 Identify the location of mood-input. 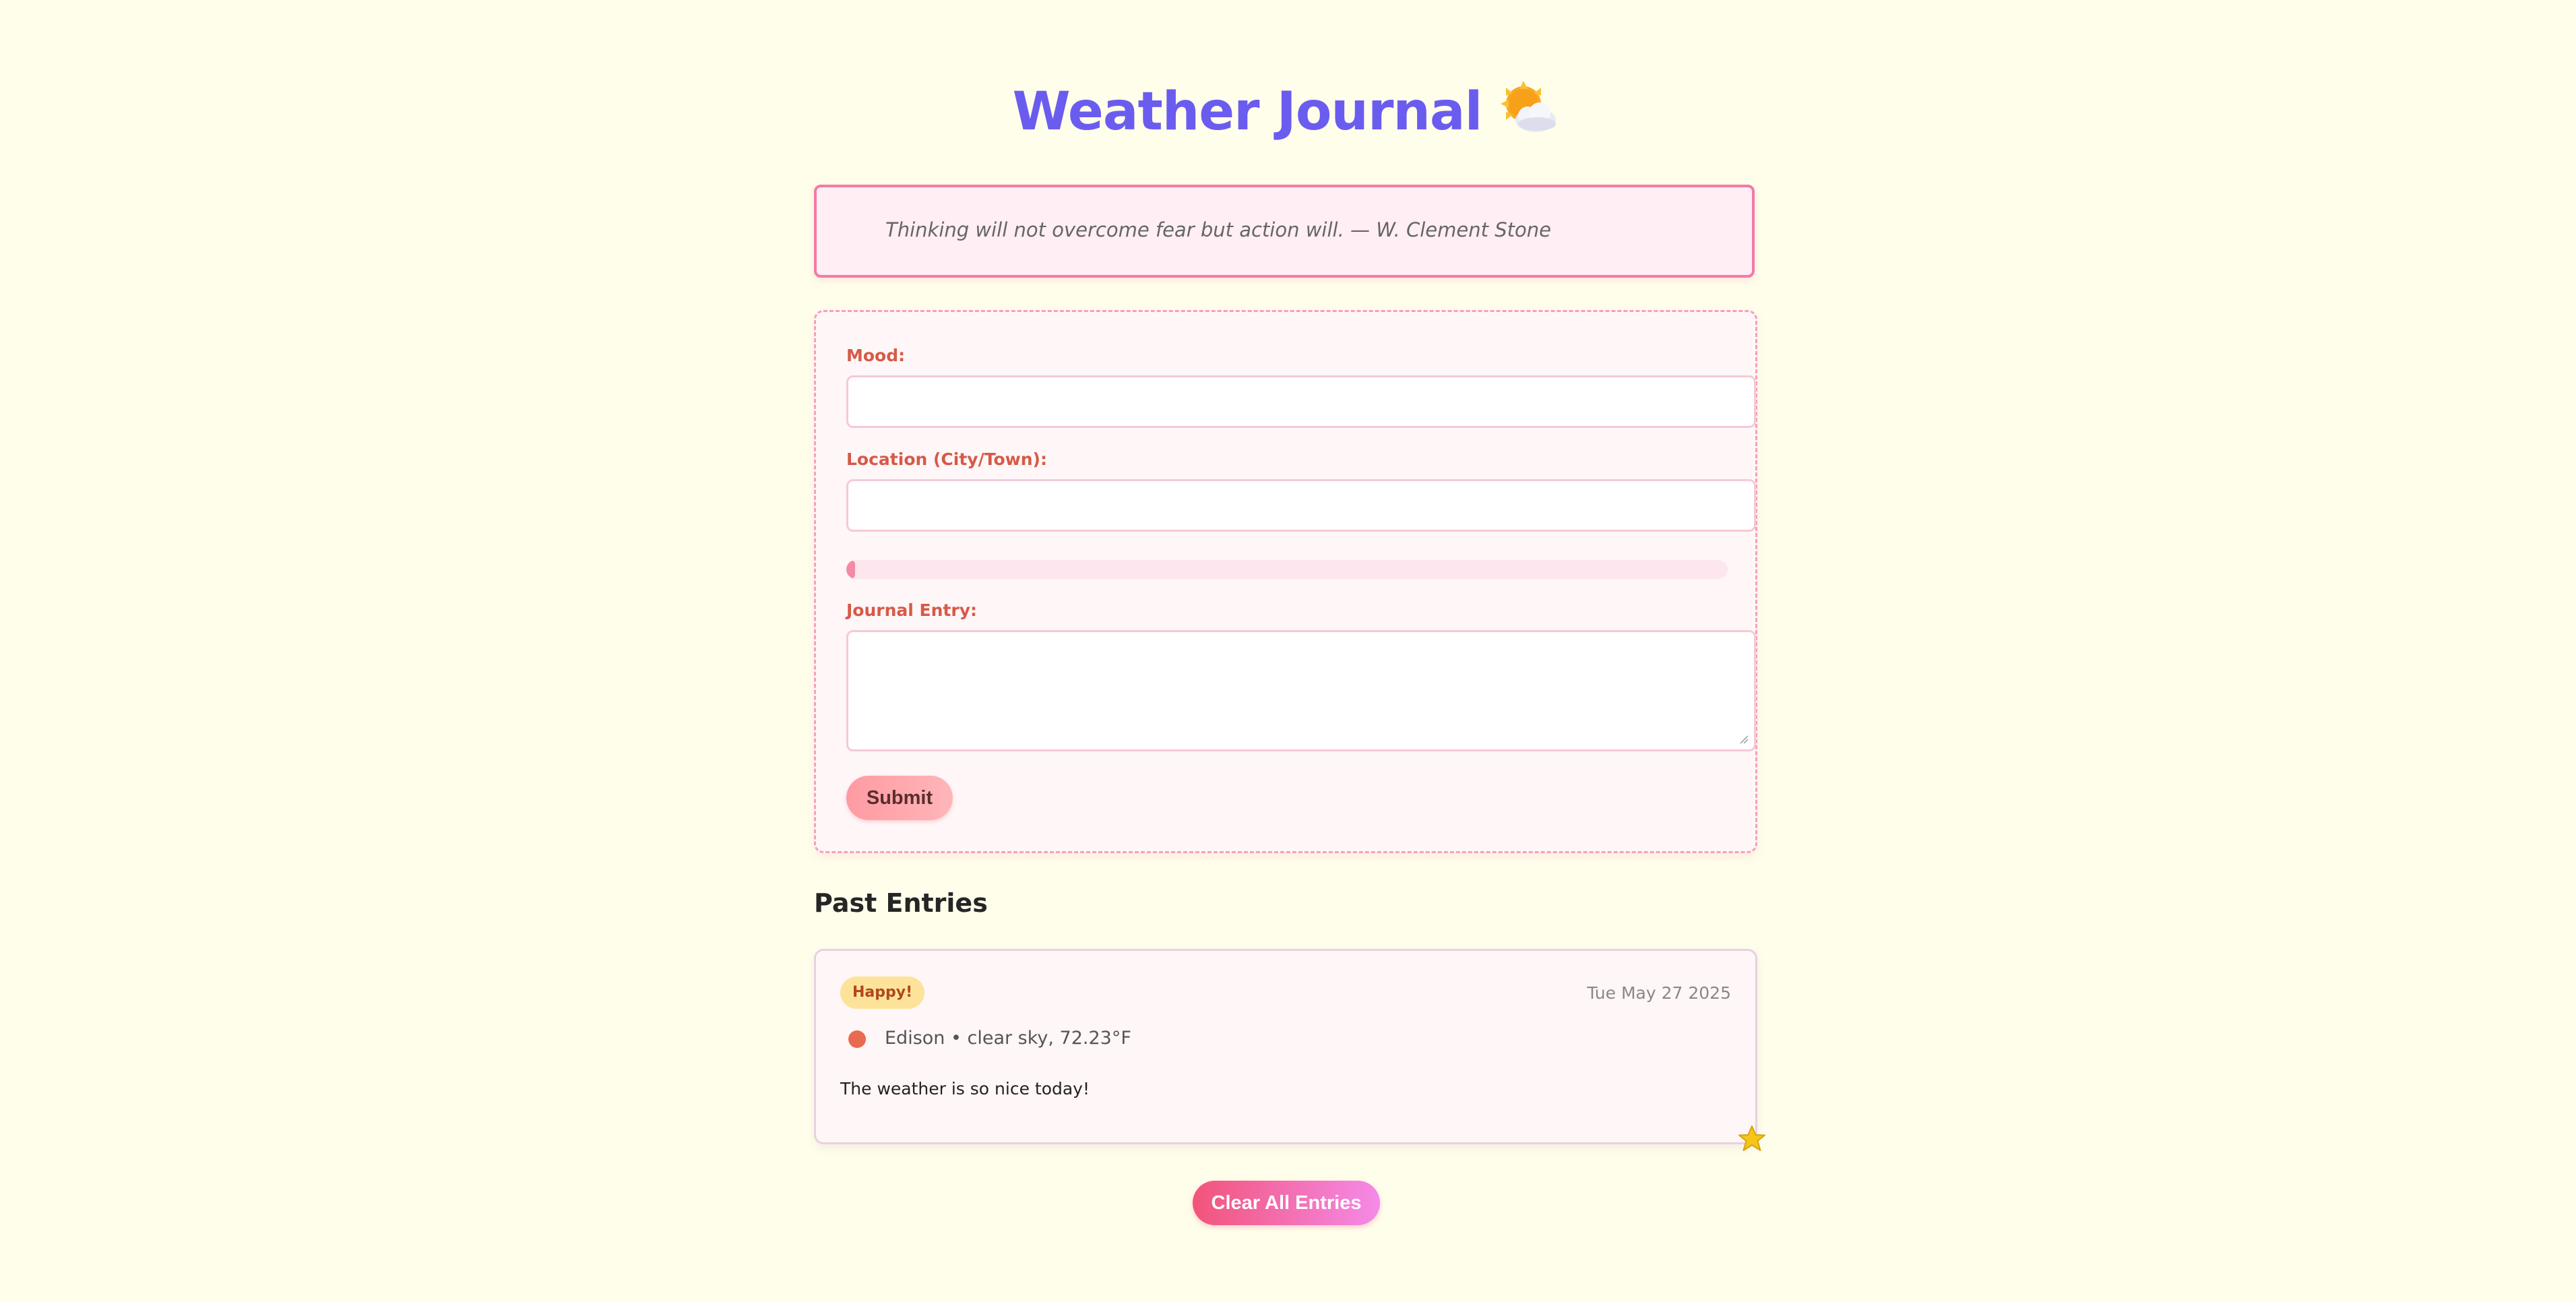
(1301, 401).